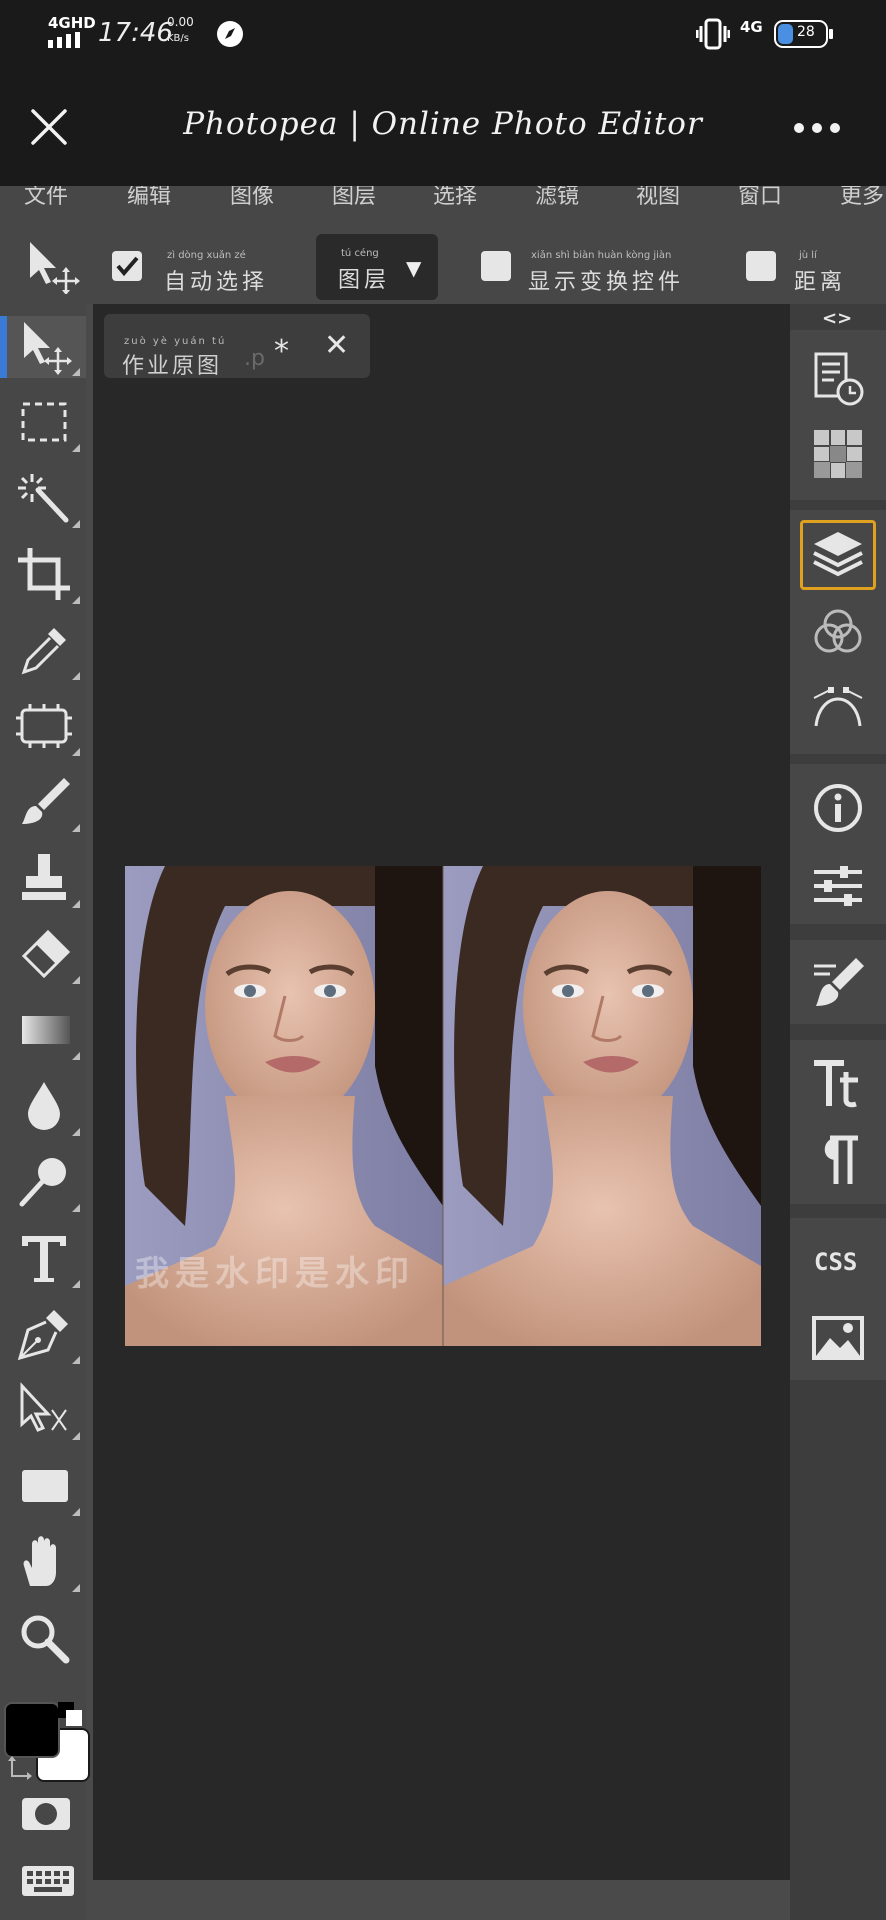  I want to click on zoom-tool-button, so click(46, 1639).